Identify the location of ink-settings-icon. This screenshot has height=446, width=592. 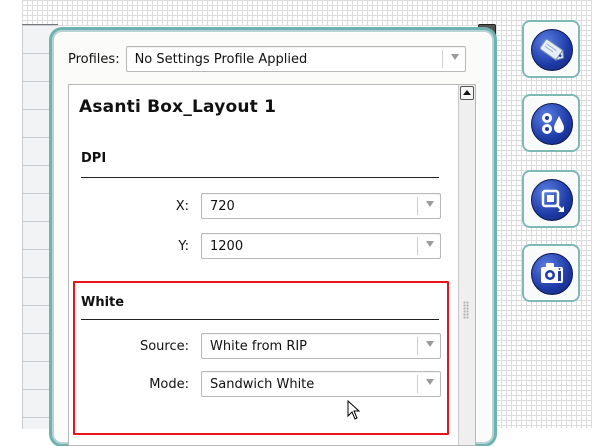
(552, 124).